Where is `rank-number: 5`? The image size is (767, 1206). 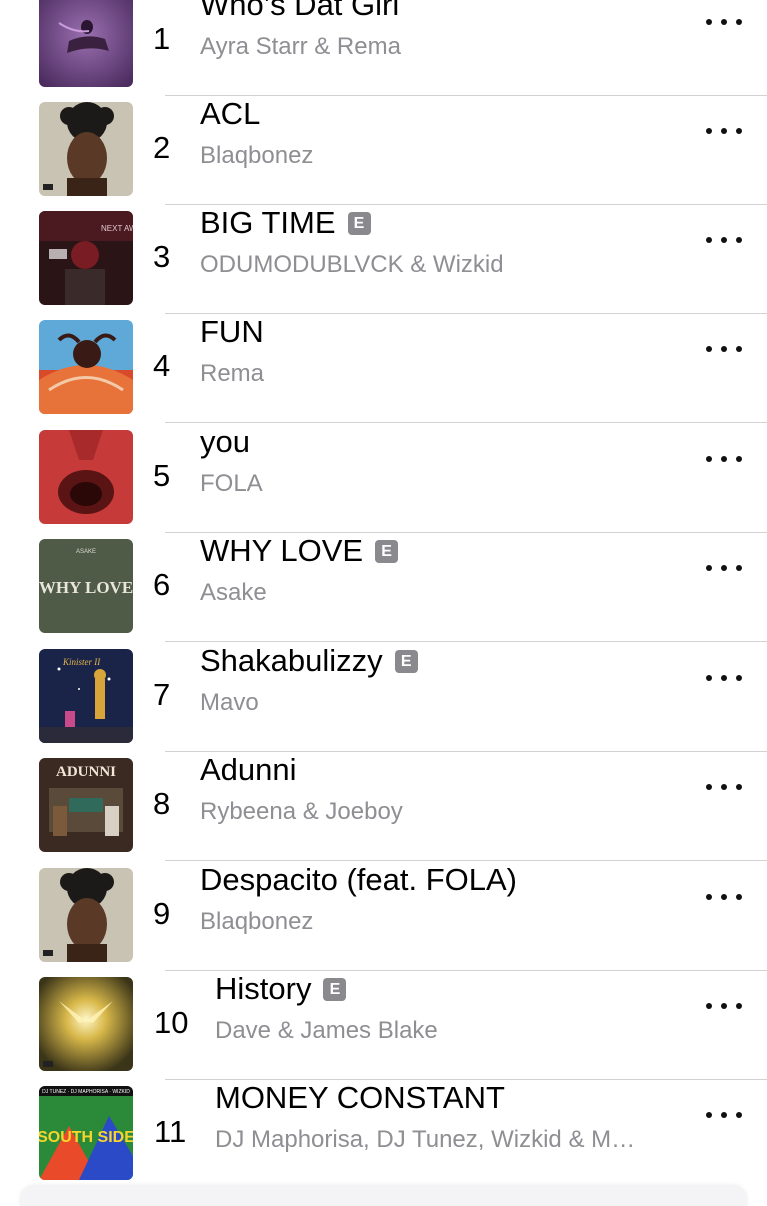 rank-number: 5 is located at coordinates (162, 475).